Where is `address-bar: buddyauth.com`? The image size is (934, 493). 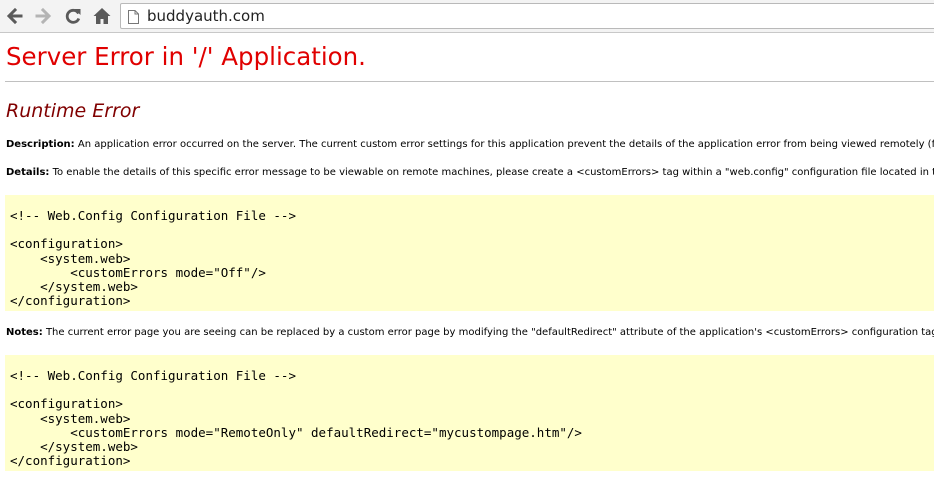
address-bar: buddyauth.com is located at coordinates (527, 16).